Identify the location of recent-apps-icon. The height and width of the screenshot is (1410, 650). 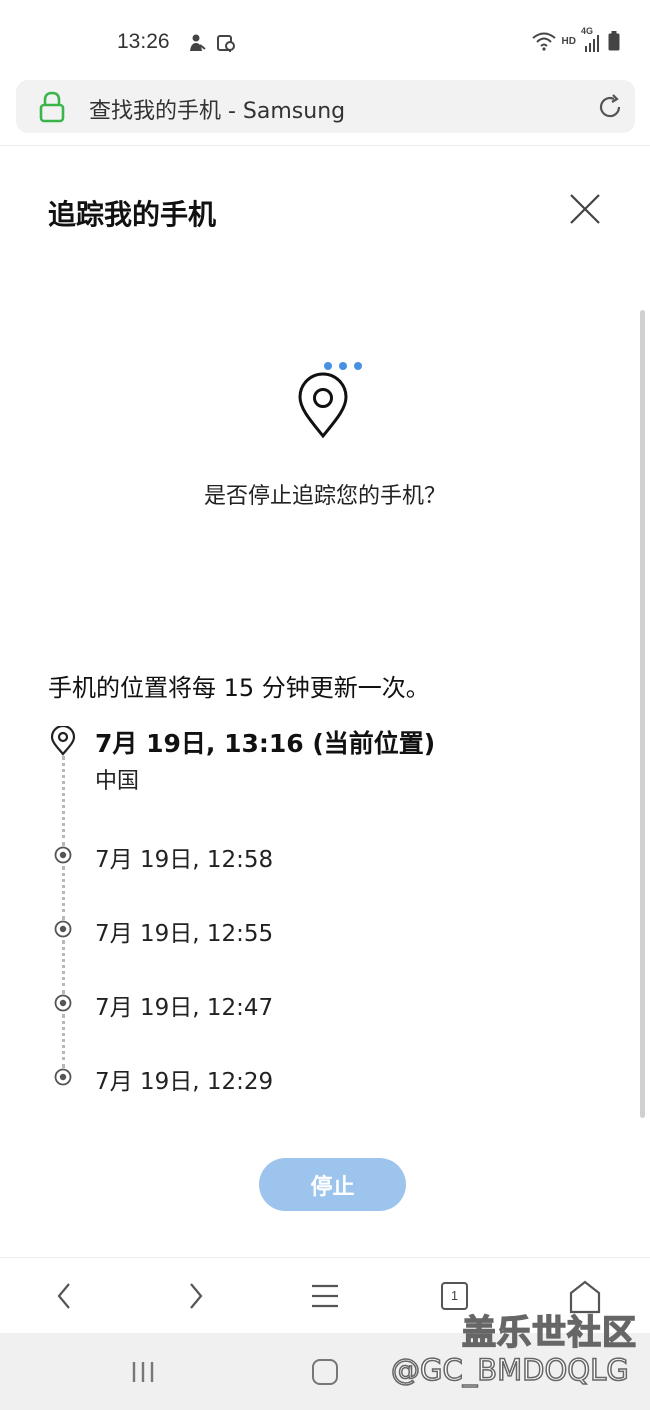
(143, 1372).